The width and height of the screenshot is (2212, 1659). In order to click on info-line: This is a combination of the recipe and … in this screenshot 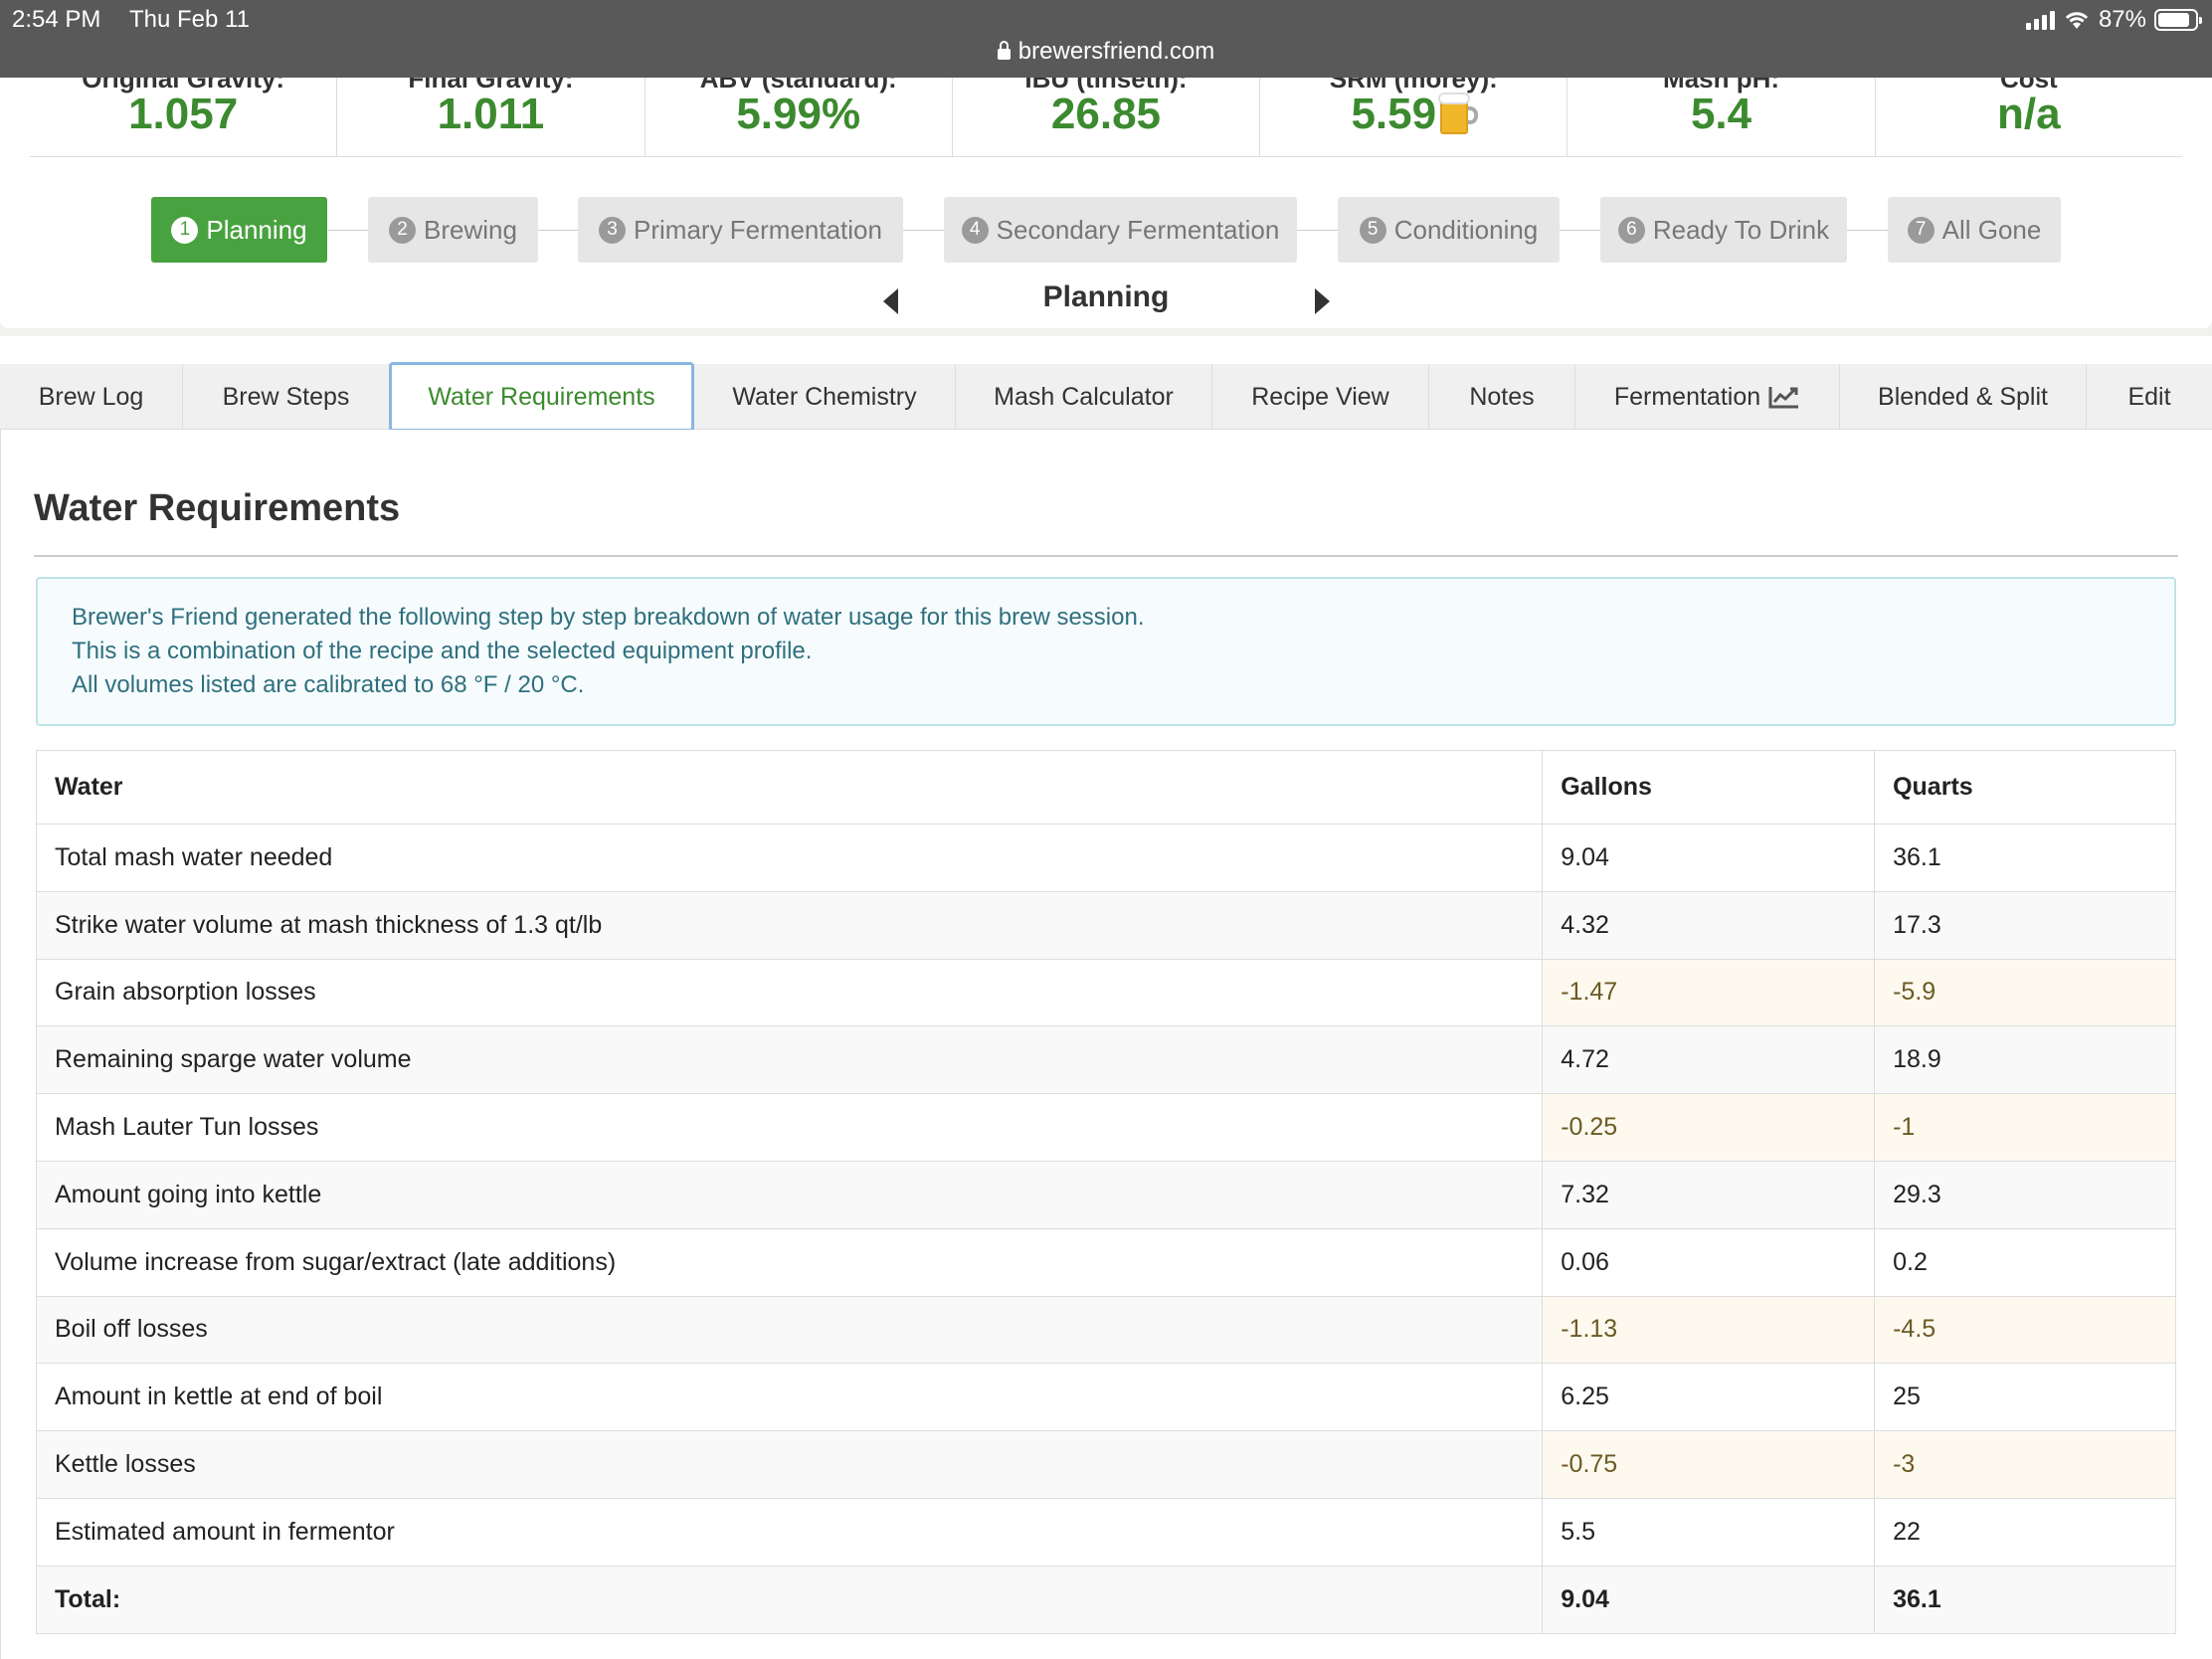, I will do `click(442, 651)`.